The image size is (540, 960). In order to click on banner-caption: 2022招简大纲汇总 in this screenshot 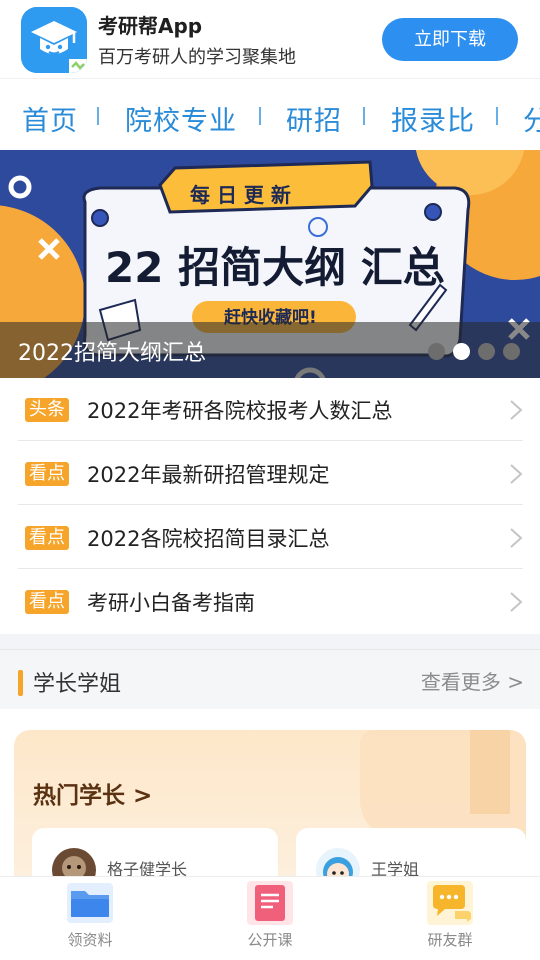, I will do `click(112, 353)`.